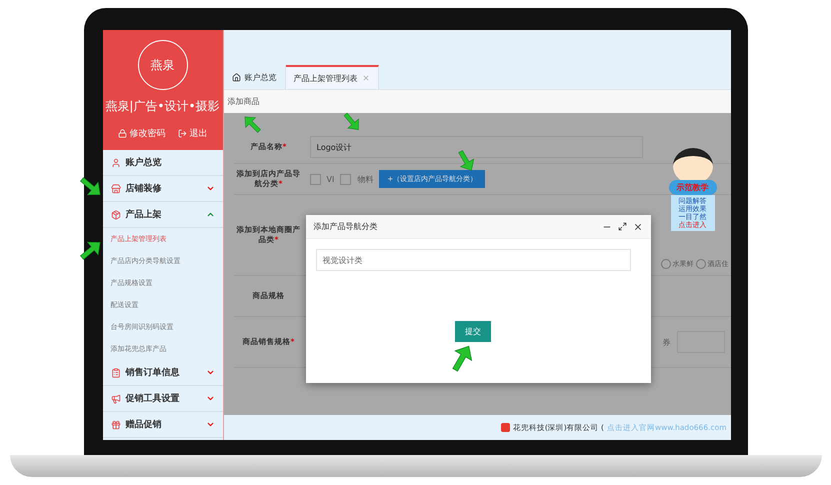  I want to click on field-label: 券, so click(666, 342).